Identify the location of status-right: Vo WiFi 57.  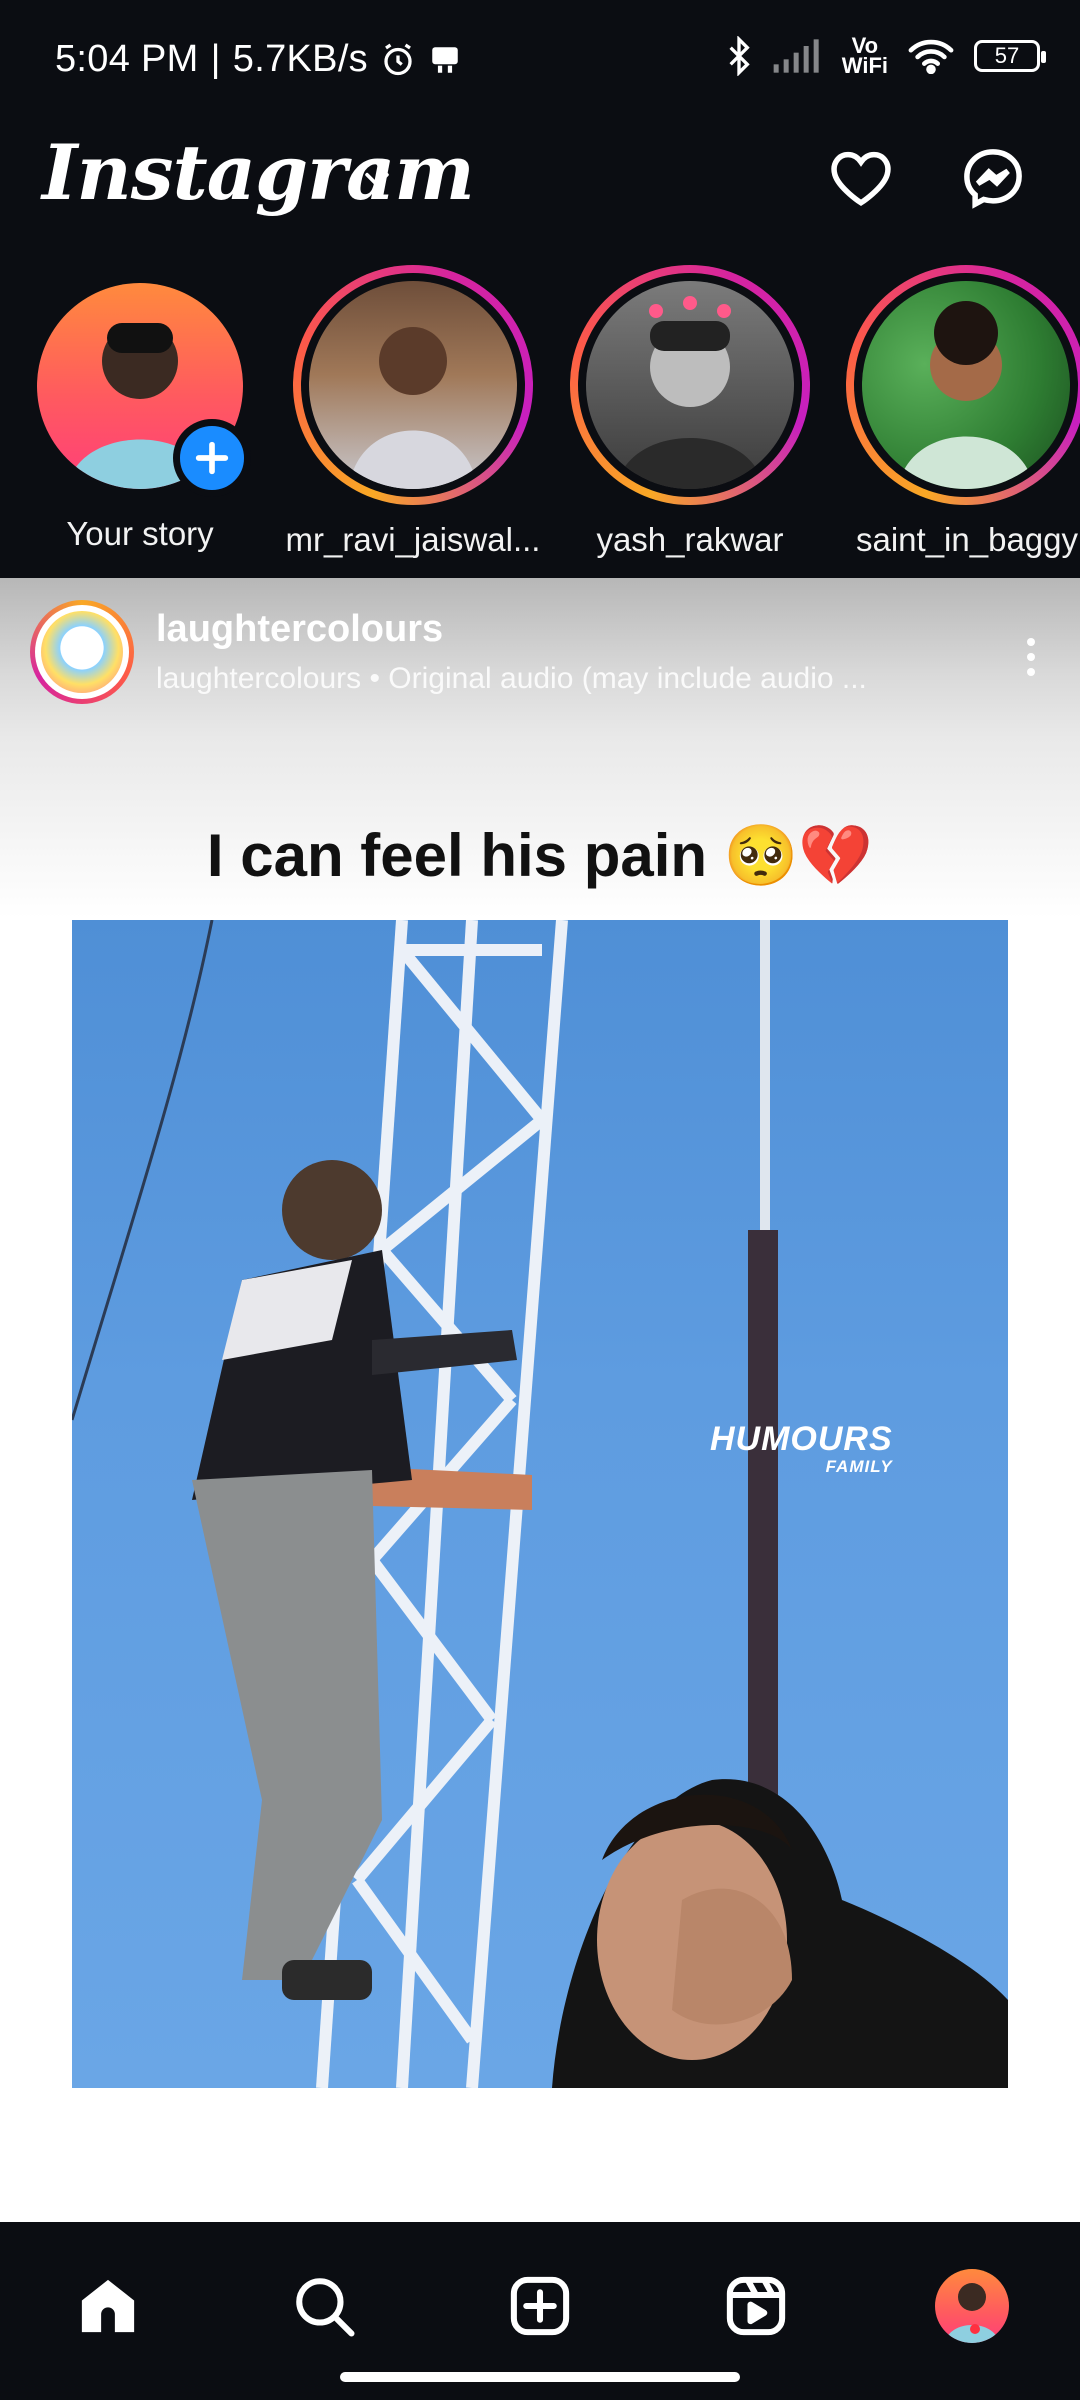
(886, 56).